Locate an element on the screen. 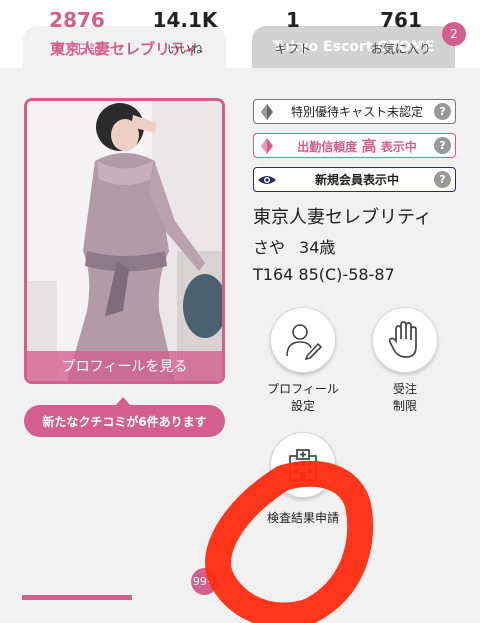 This screenshot has height=623, width=480. gift-label: ギフト is located at coordinates (292, 49).